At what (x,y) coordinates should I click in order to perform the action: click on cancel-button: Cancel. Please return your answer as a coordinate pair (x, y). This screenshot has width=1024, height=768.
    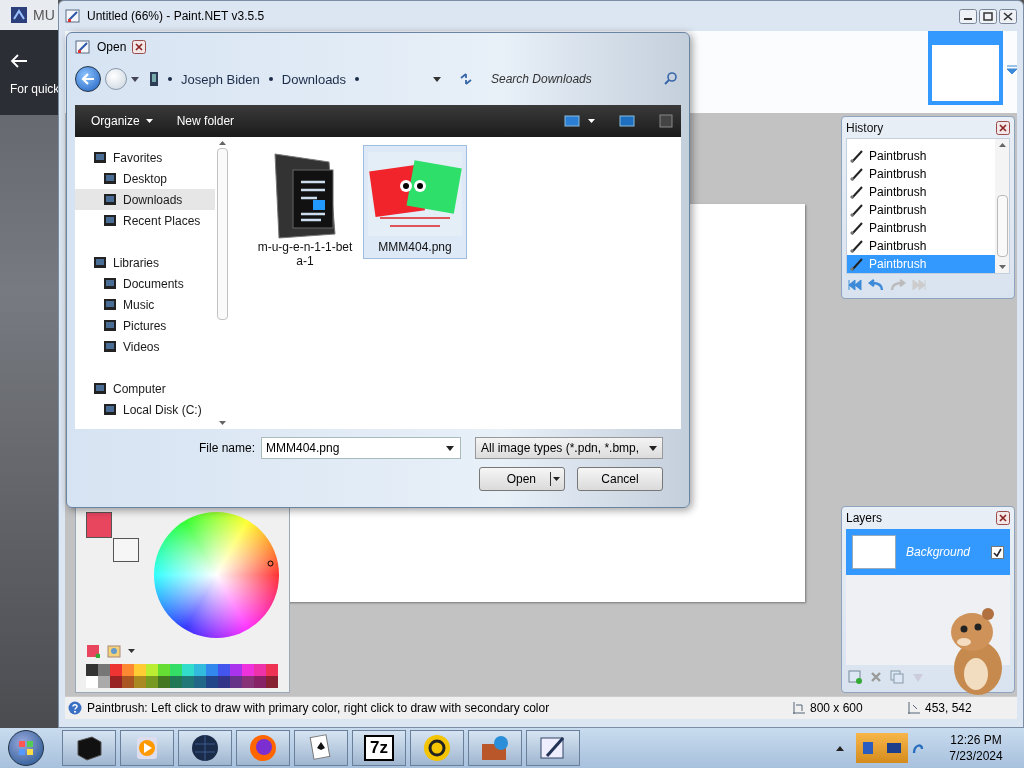
    Looking at the image, I should click on (620, 479).